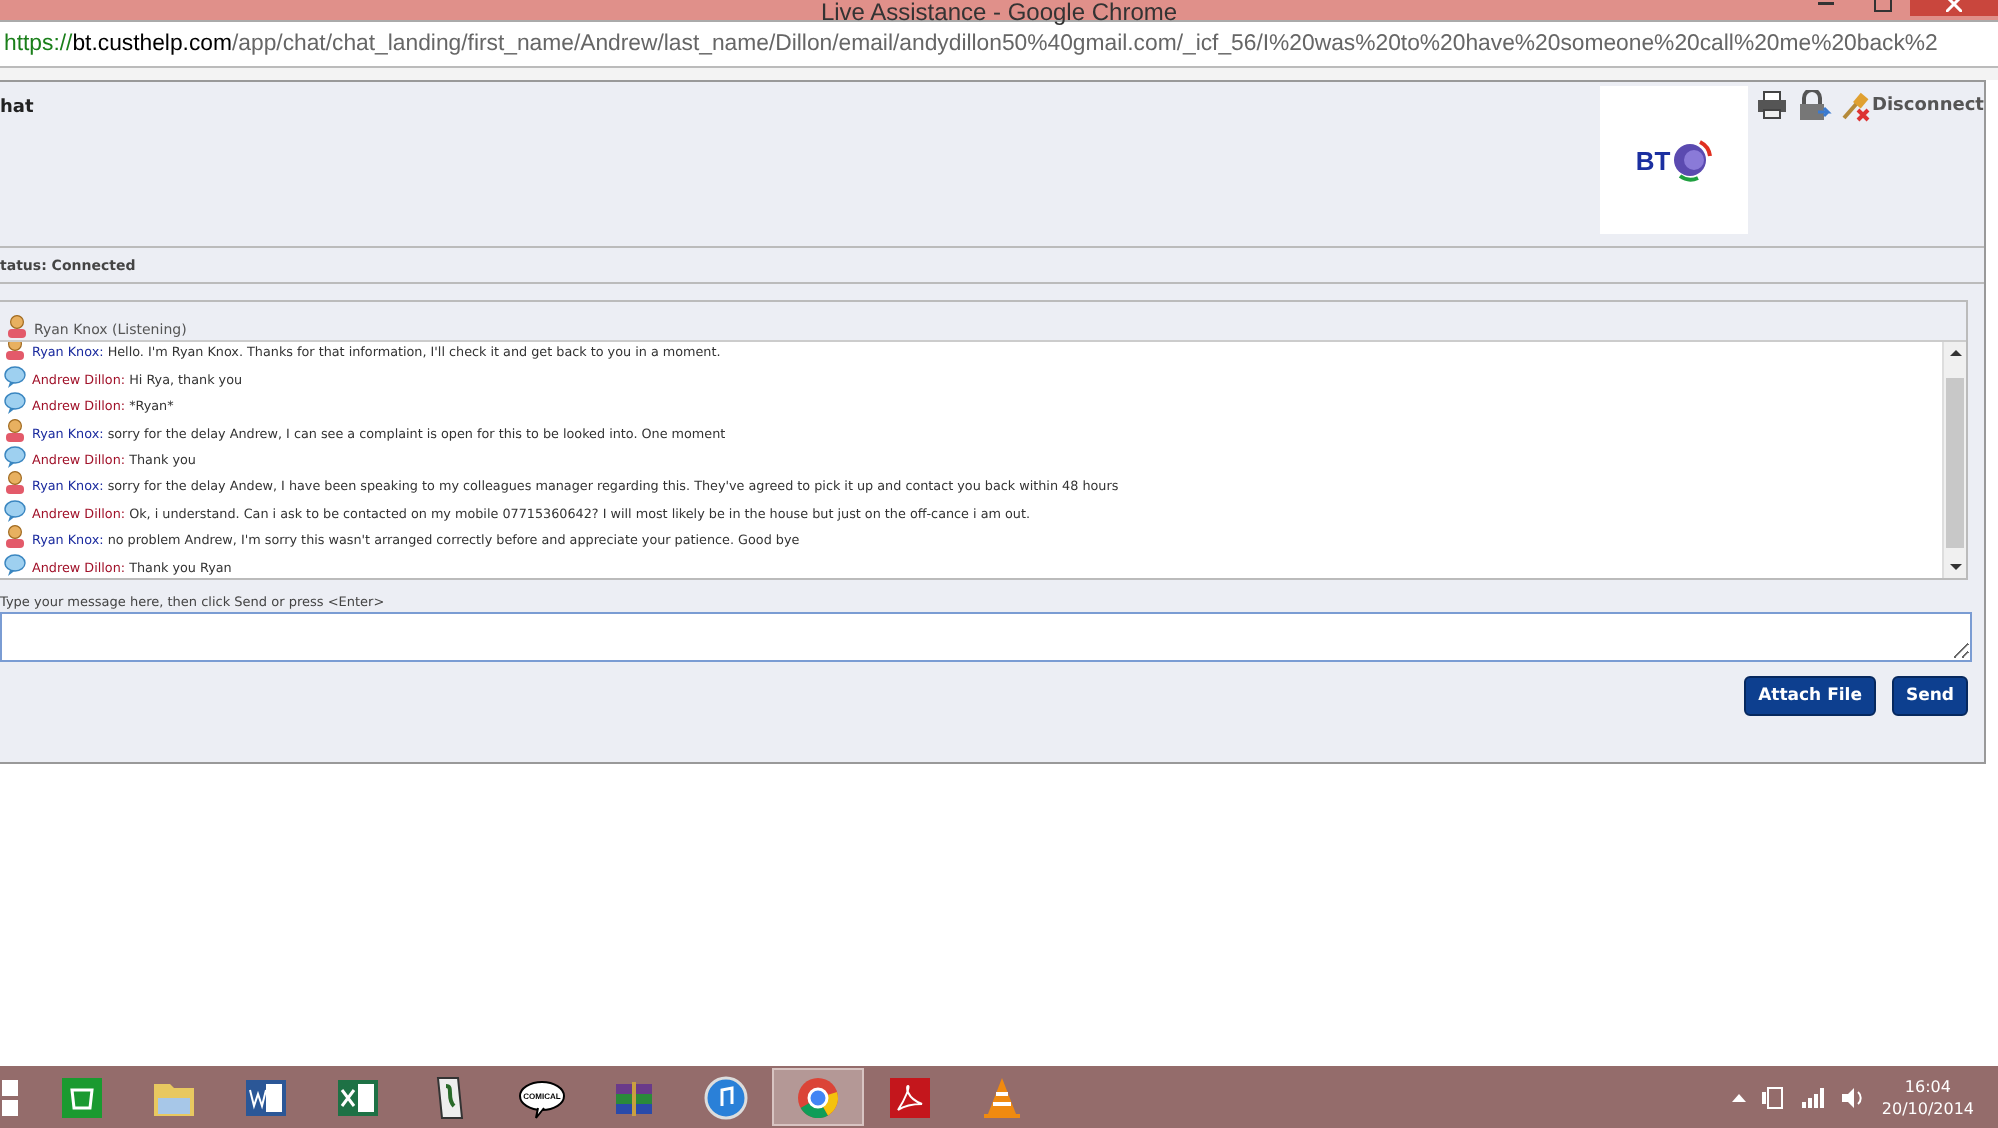 The width and height of the screenshot is (1998, 1128). What do you see at coordinates (1692, 160) in the screenshot?
I see `globe-logo-icon` at bounding box center [1692, 160].